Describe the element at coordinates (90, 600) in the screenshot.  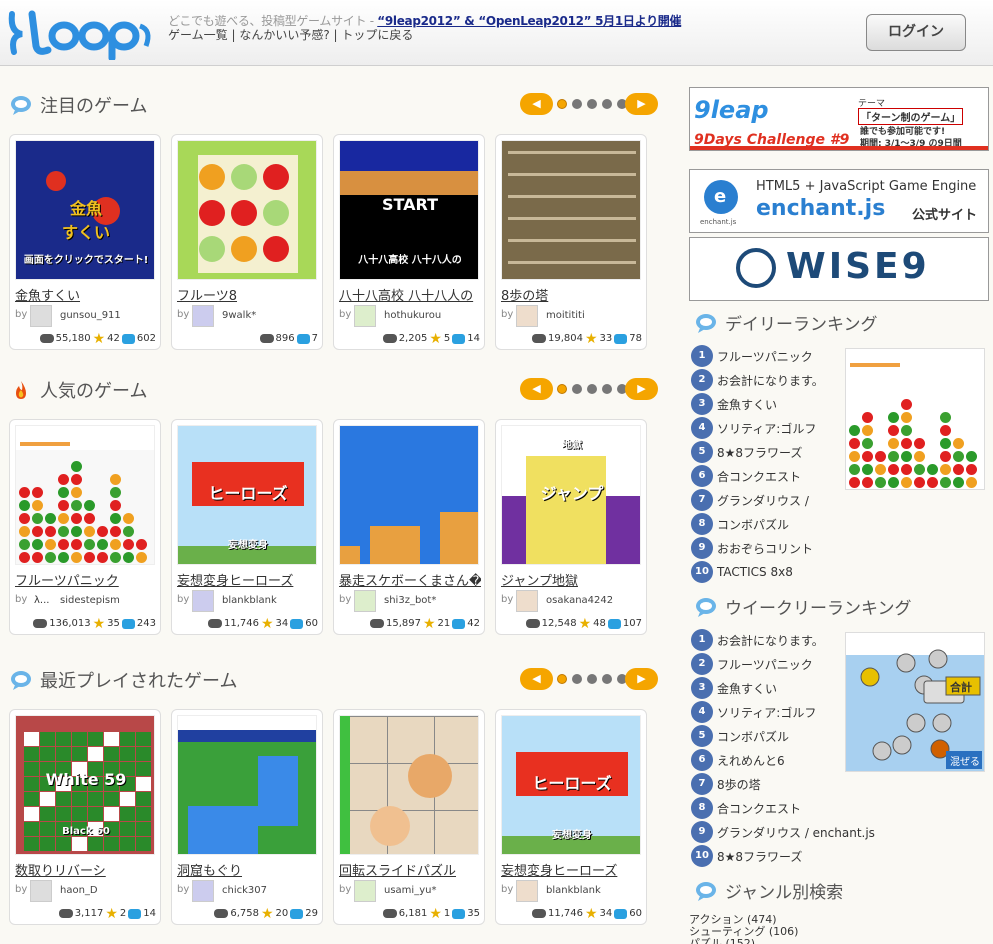
I see `username-link: sidestepism` at that location.